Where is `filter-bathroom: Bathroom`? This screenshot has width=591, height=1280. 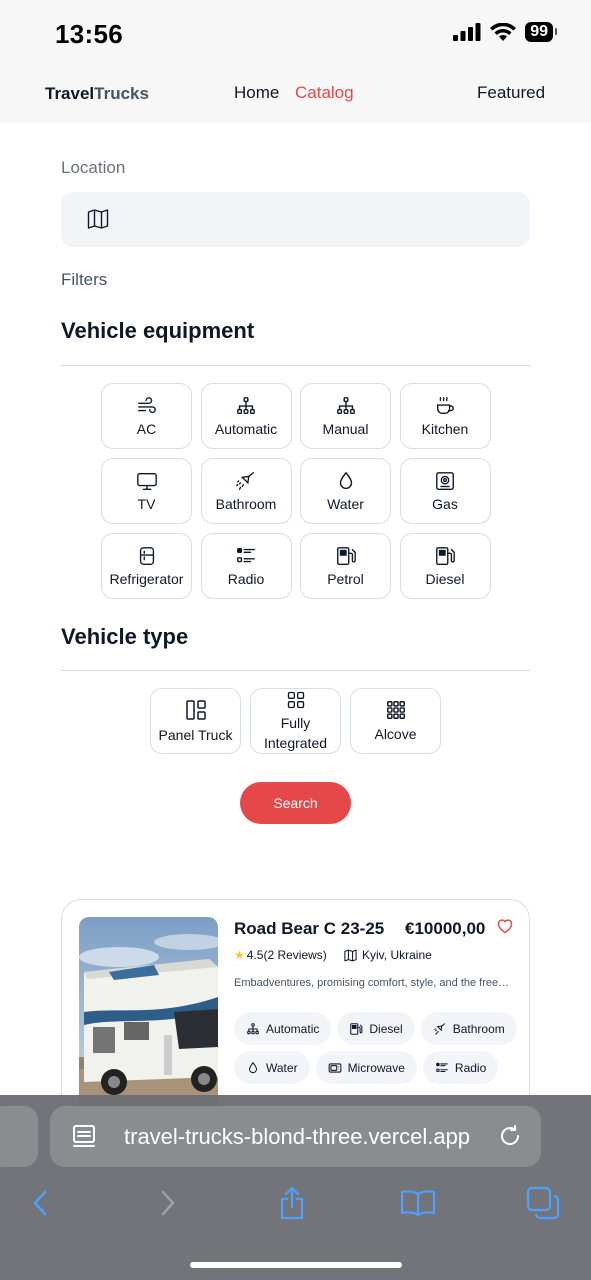 filter-bathroom: Bathroom is located at coordinates (246, 491).